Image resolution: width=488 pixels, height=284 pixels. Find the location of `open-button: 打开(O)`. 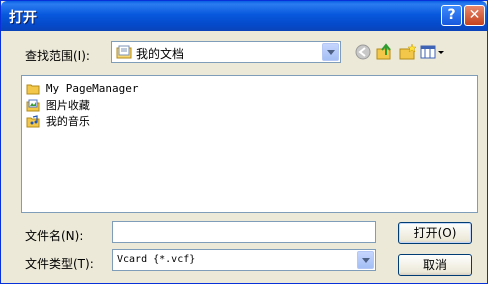

open-button: 打开(O) is located at coordinates (435, 233).